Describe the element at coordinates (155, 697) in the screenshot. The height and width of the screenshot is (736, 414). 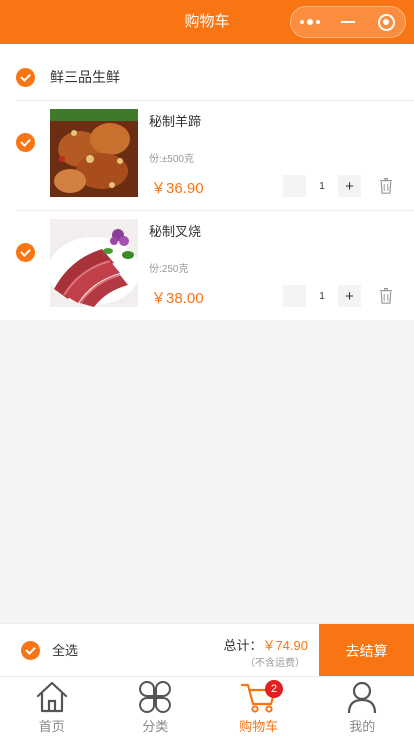
I see `category-icon` at that location.